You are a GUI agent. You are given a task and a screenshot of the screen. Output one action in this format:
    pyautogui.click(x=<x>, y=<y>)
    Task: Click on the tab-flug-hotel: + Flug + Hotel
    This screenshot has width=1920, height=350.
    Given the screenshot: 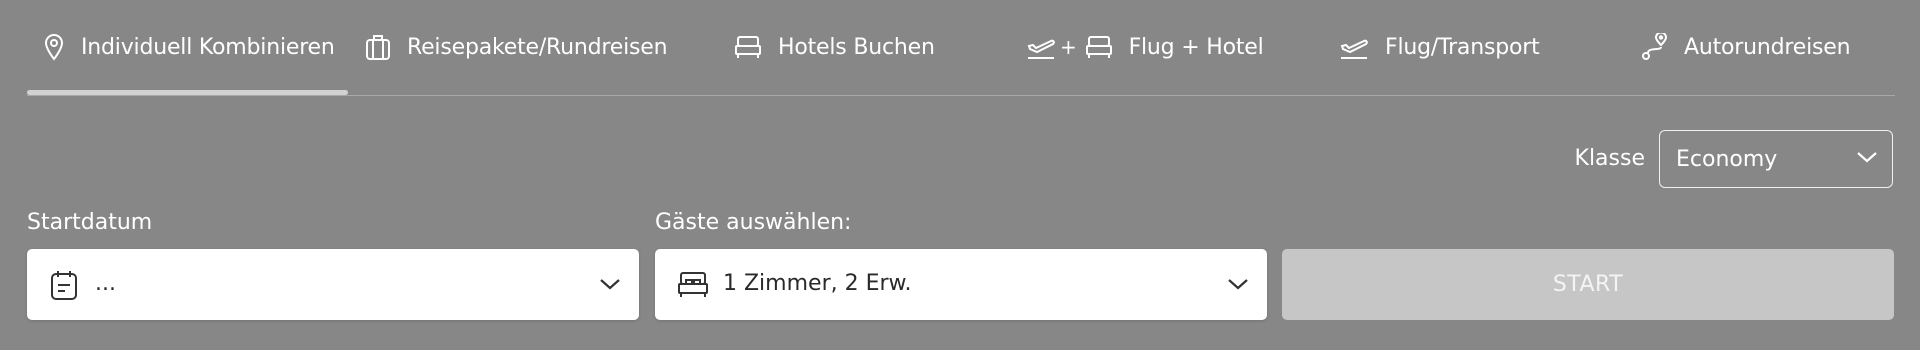 What is the action you would take?
    pyautogui.click(x=1145, y=47)
    